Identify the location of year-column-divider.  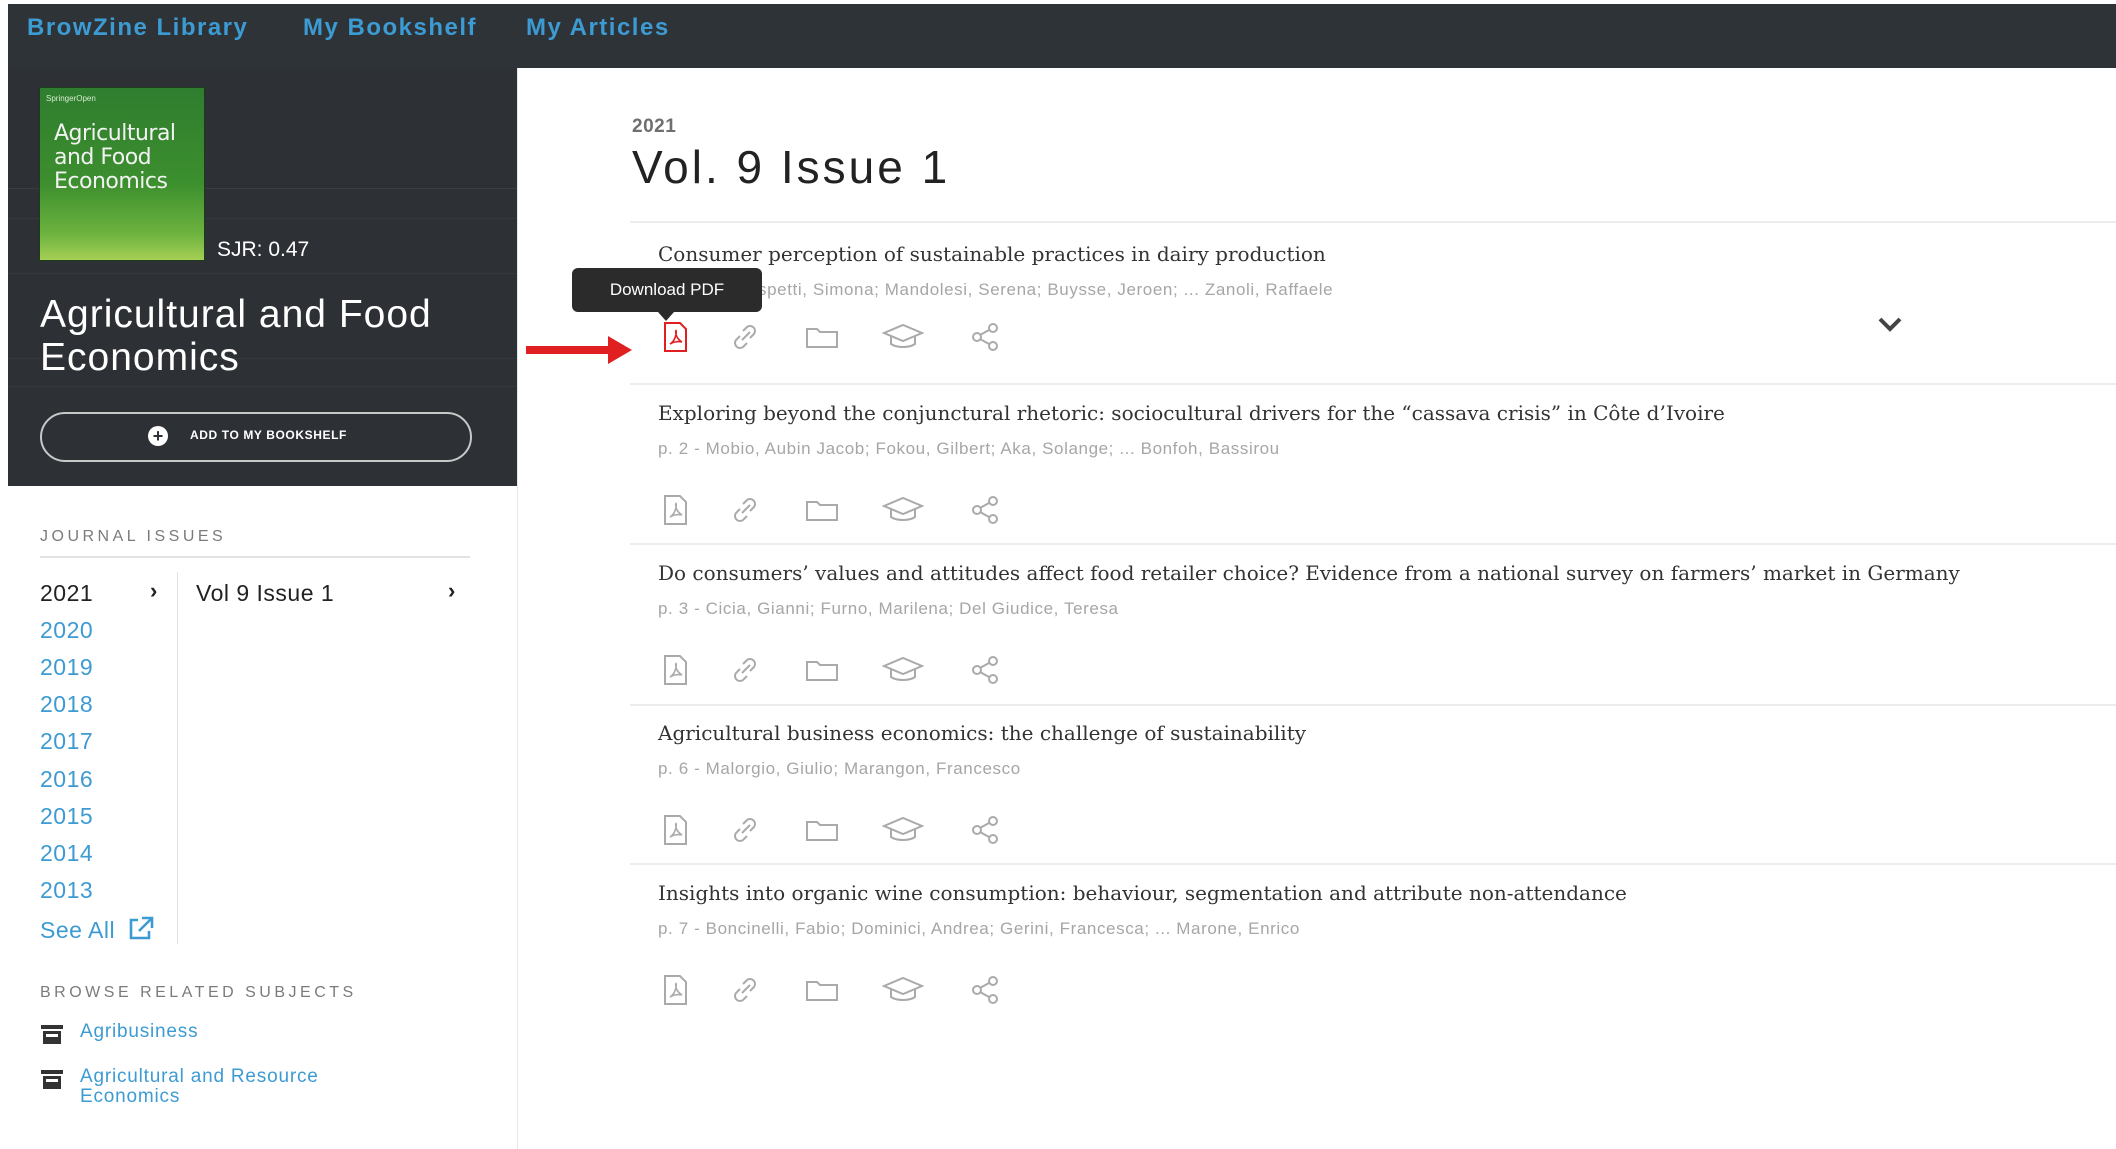
(177, 758).